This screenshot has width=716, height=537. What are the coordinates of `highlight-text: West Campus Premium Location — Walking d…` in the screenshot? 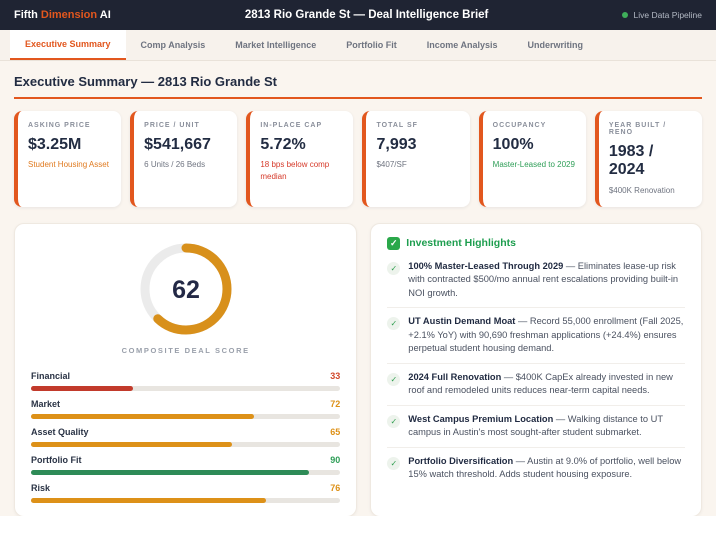 It's located at (535, 425).